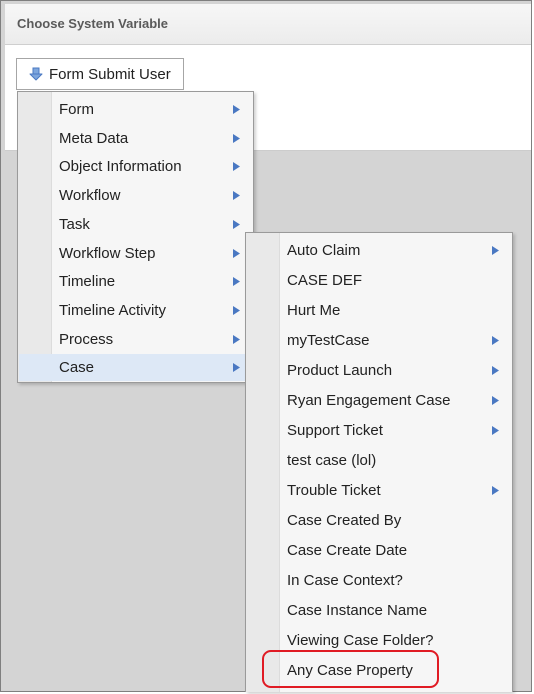  What do you see at coordinates (135, 224) in the screenshot?
I see `menu-item-task: Task` at bounding box center [135, 224].